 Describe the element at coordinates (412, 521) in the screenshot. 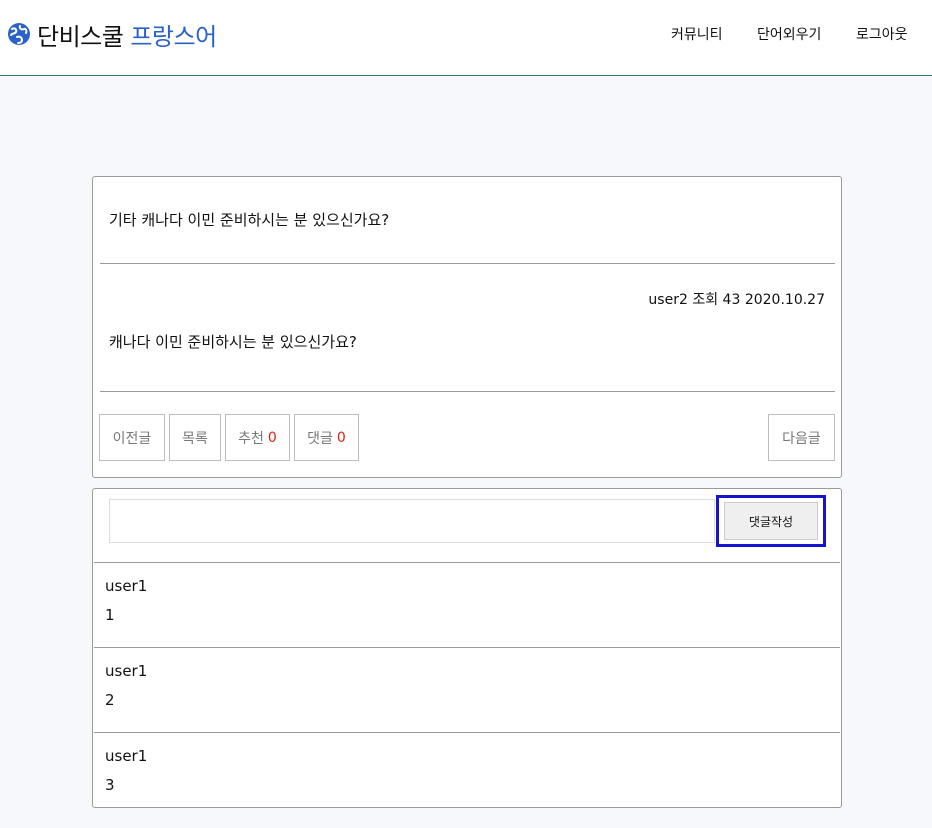

I see `comment-input` at that location.